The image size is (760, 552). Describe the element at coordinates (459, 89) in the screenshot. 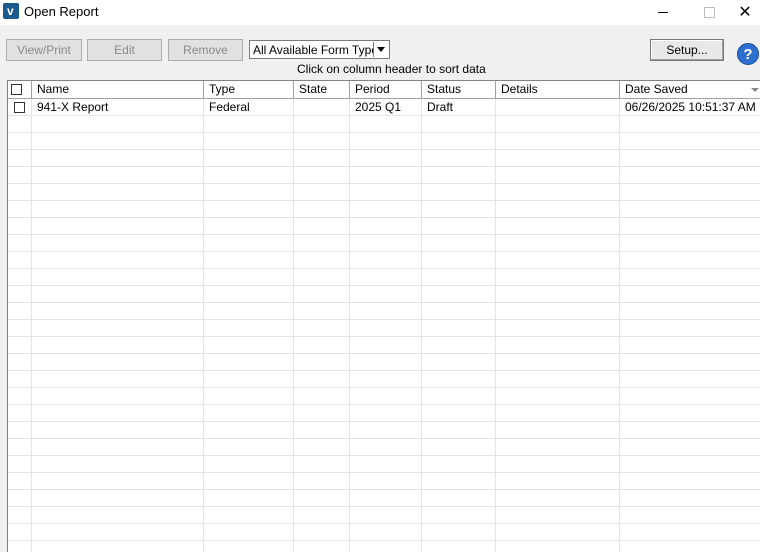

I see `column-header-status: Status` at that location.